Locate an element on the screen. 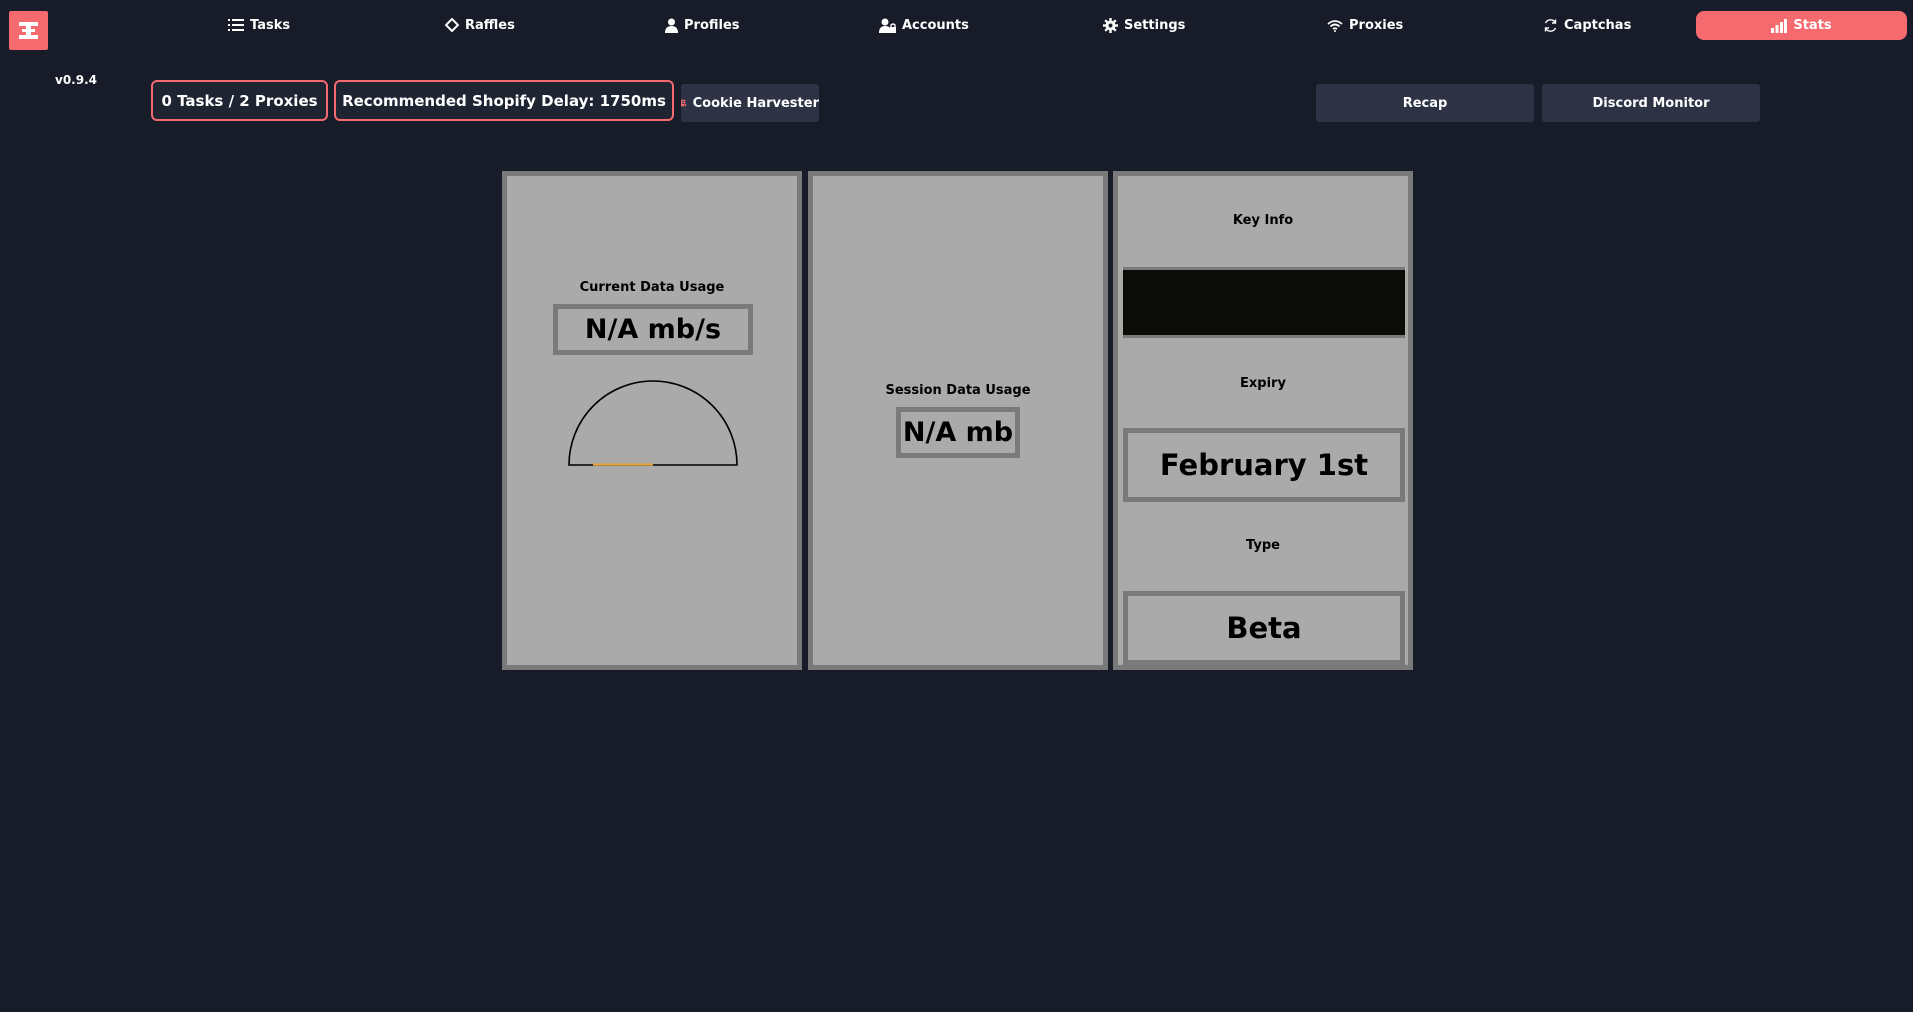  tasks-proxies-text: 0 Tasks / 2 Proxies is located at coordinates (239, 100).